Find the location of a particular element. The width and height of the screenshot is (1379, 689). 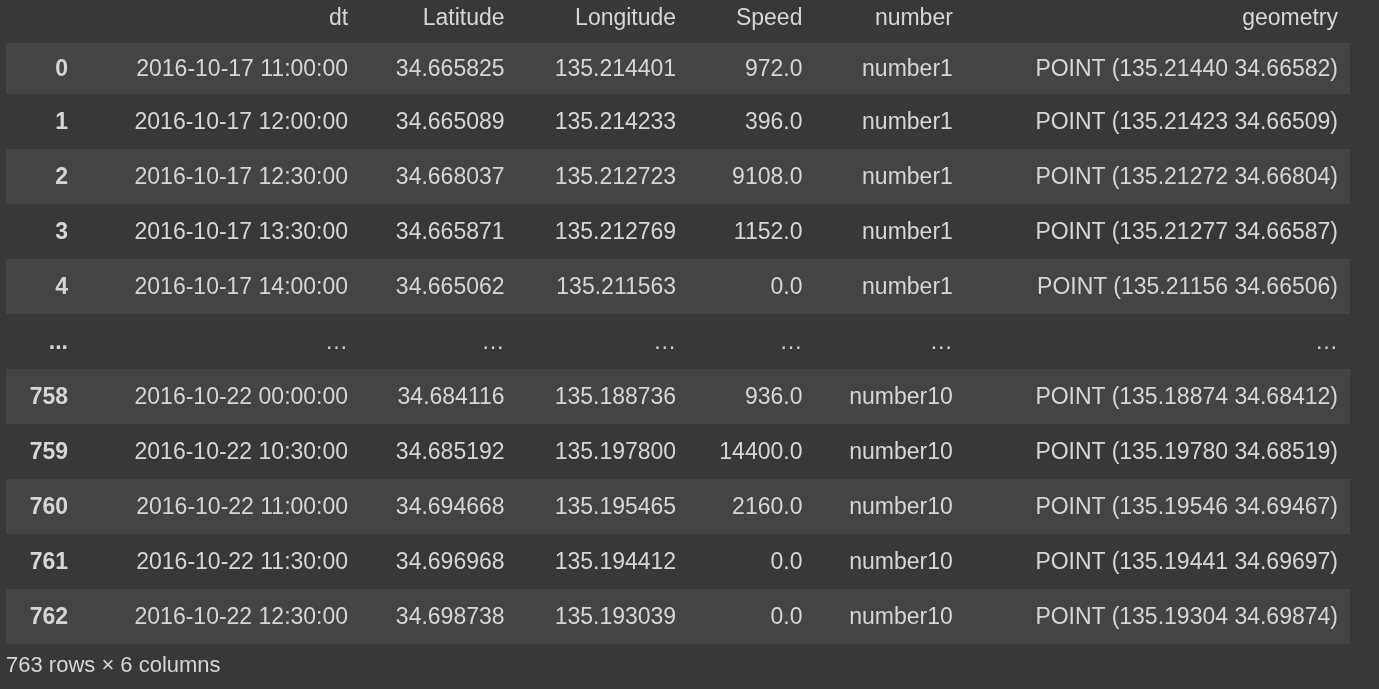

table-cell: 135.212723 is located at coordinates (602, 176).